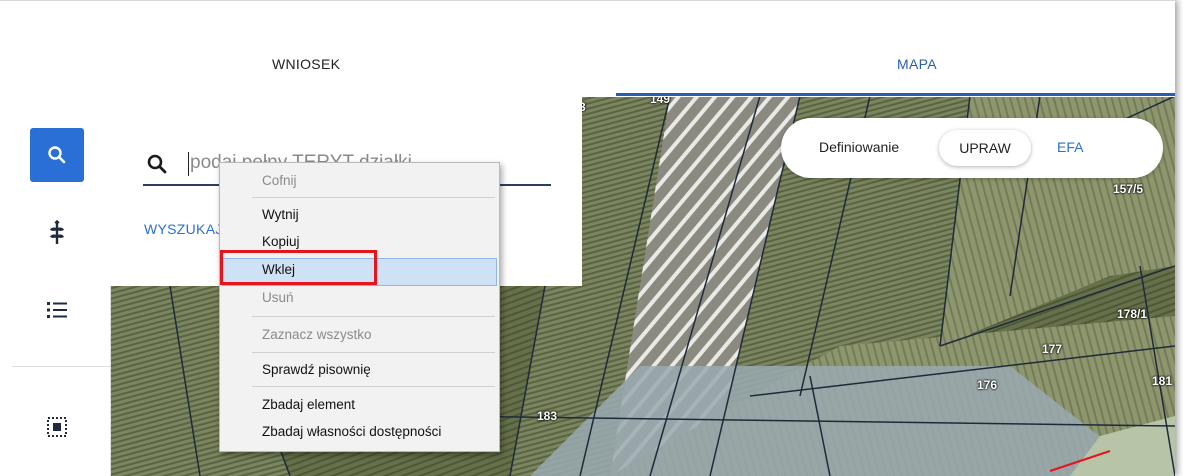 Image resolution: width=1183 pixels, height=476 pixels. I want to click on plot-label: 157/5, so click(1128, 189).